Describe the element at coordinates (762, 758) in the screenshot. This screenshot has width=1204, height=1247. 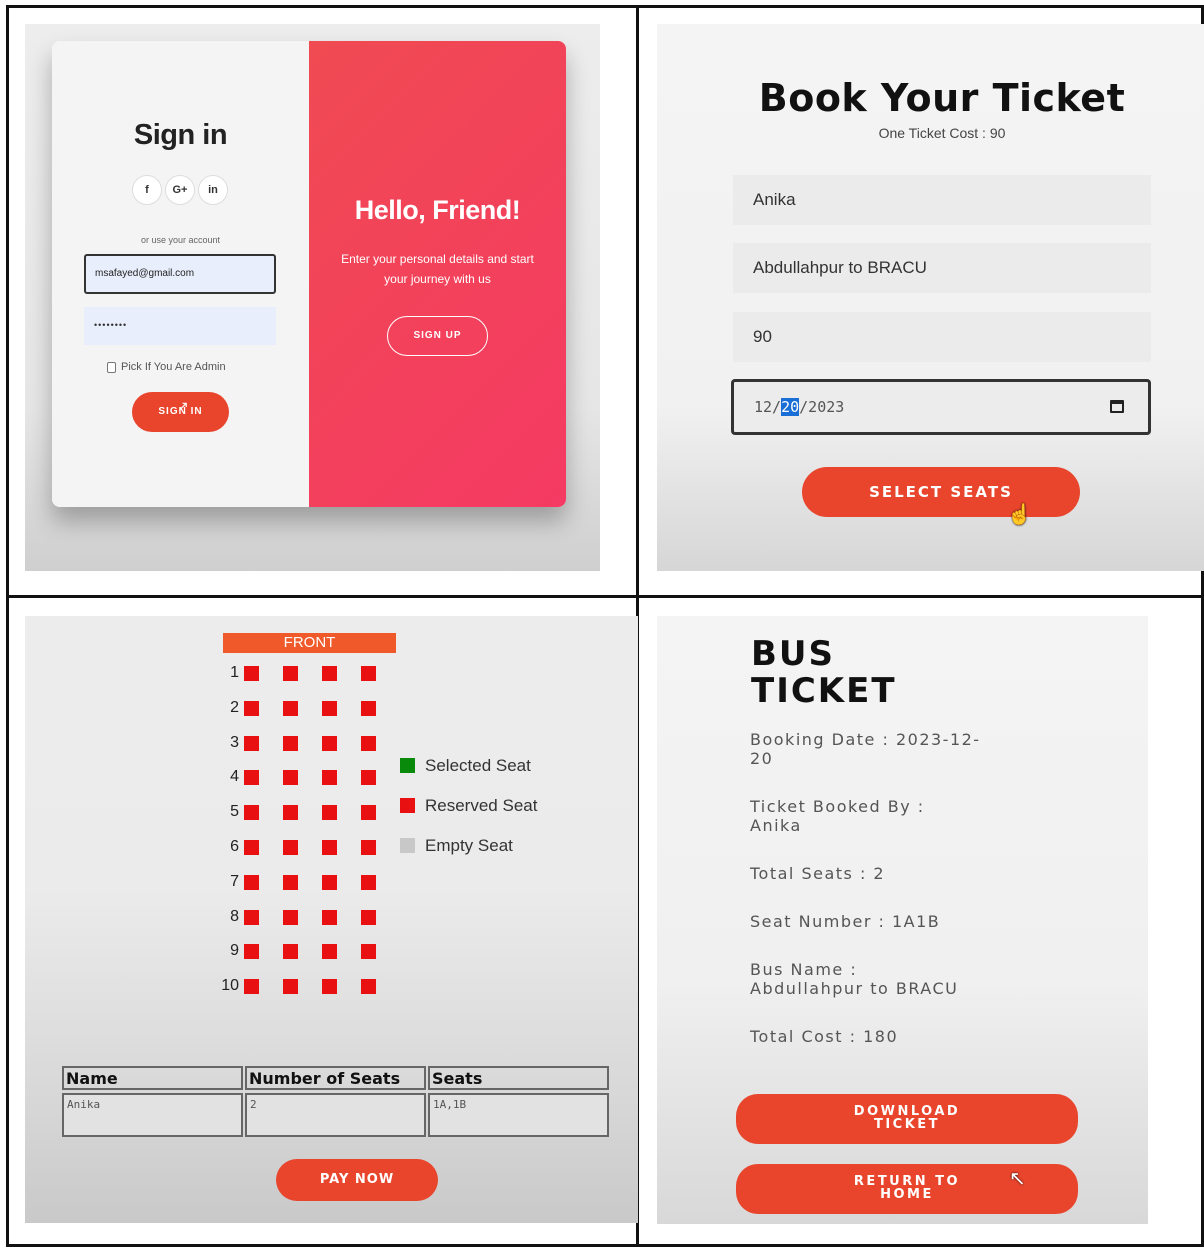
I see `booking-date-line2: 20` at that location.